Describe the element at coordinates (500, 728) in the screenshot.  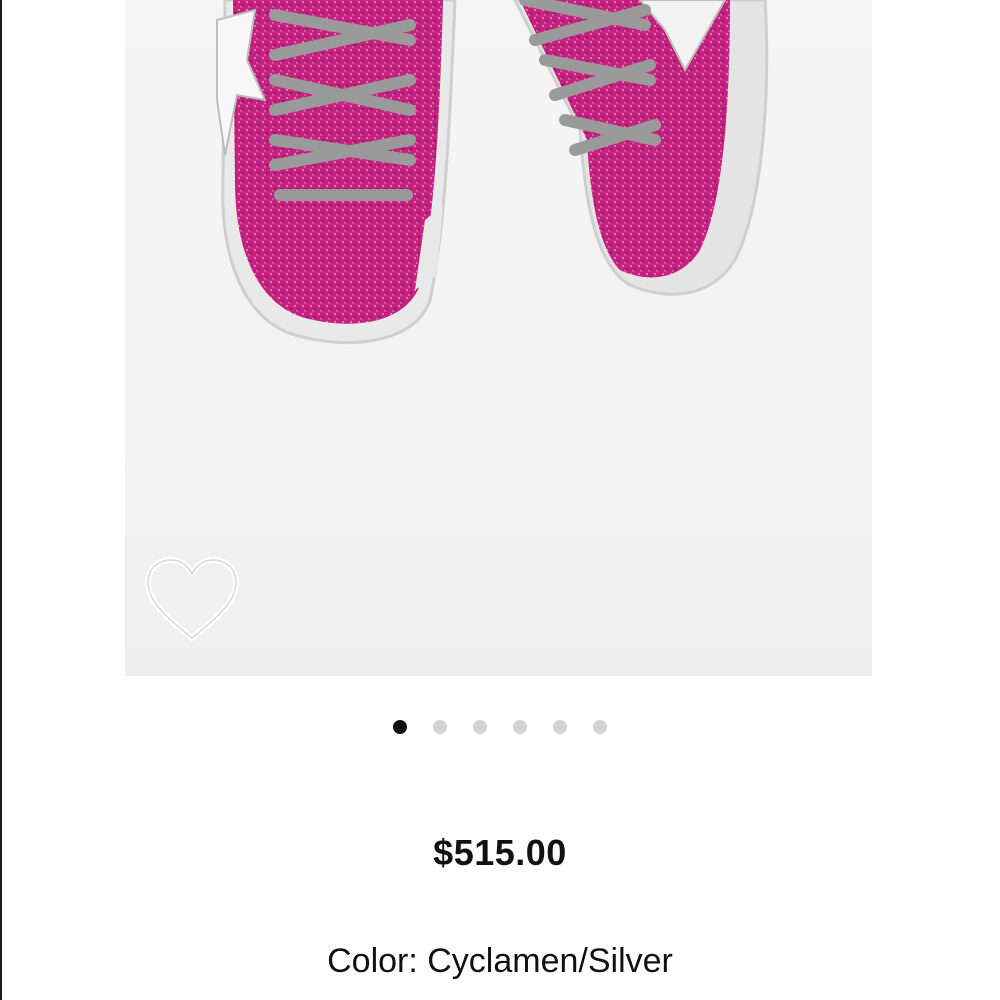
I see `gallery-pagination` at that location.